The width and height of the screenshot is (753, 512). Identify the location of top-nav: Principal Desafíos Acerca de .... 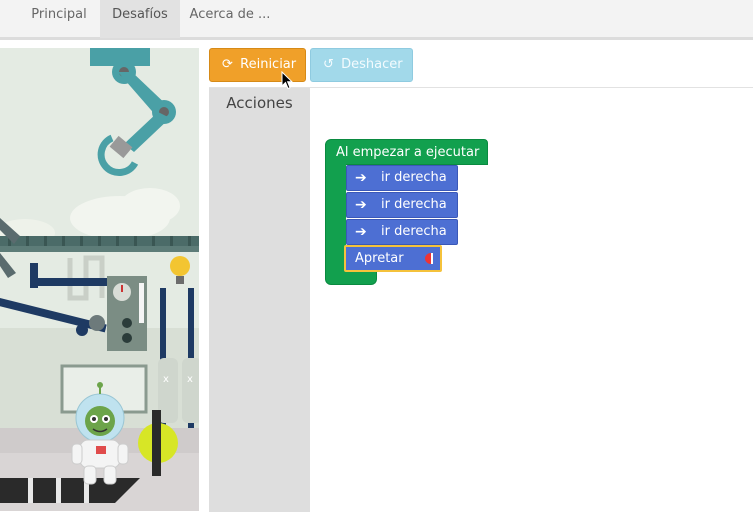
(376, 20).